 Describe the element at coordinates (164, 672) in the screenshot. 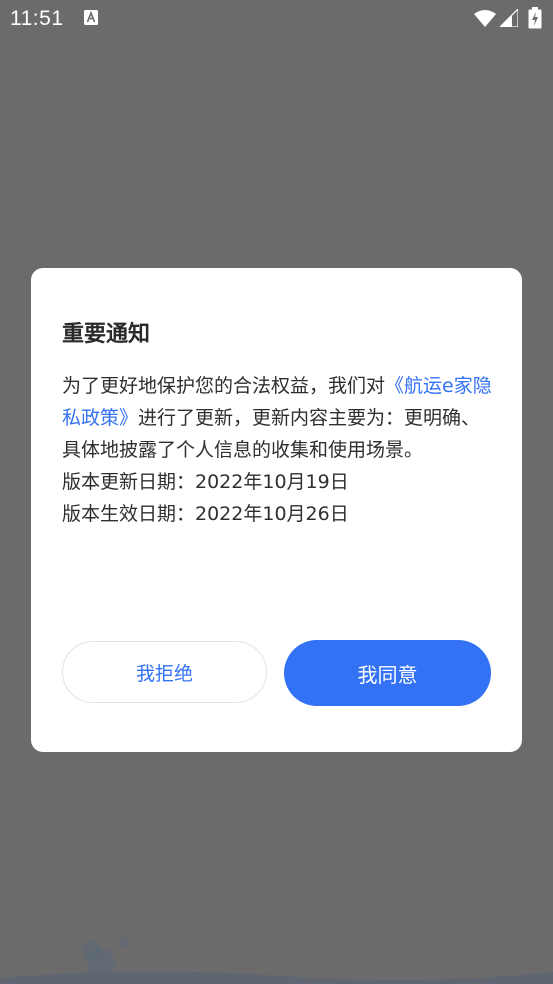

I see `reject-button: 我拒绝` at that location.